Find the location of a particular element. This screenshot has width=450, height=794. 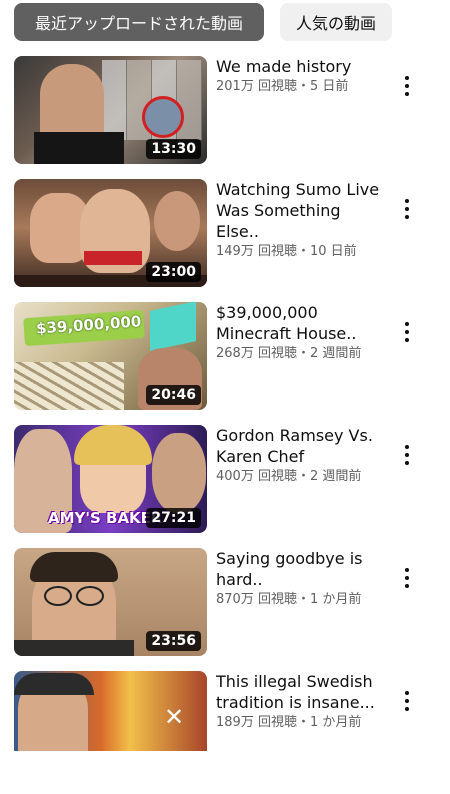

video-stats: 268万 回視聴・2 週間前 is located at coordinates (289, 353).